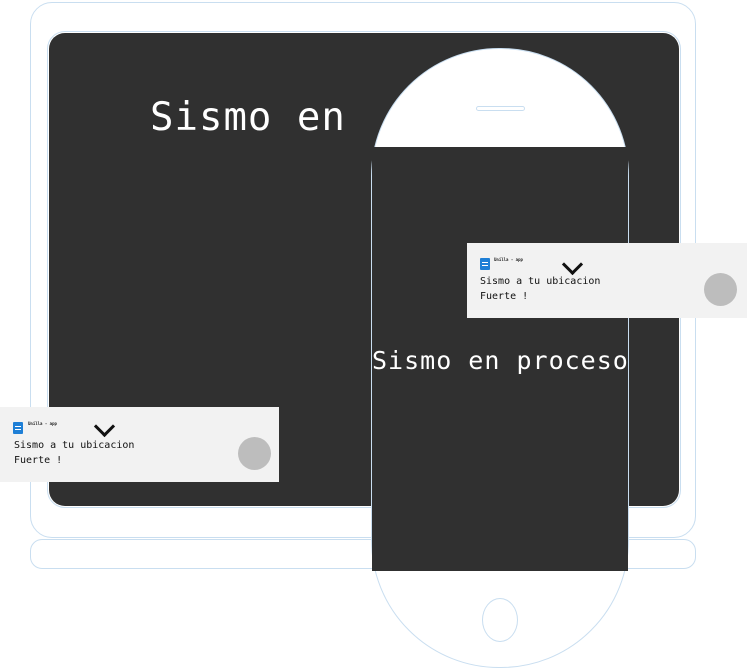 The height and width of the screenshot is (670, 747). I want to click on laptop-headline: Sismo en, so click(248, 117).